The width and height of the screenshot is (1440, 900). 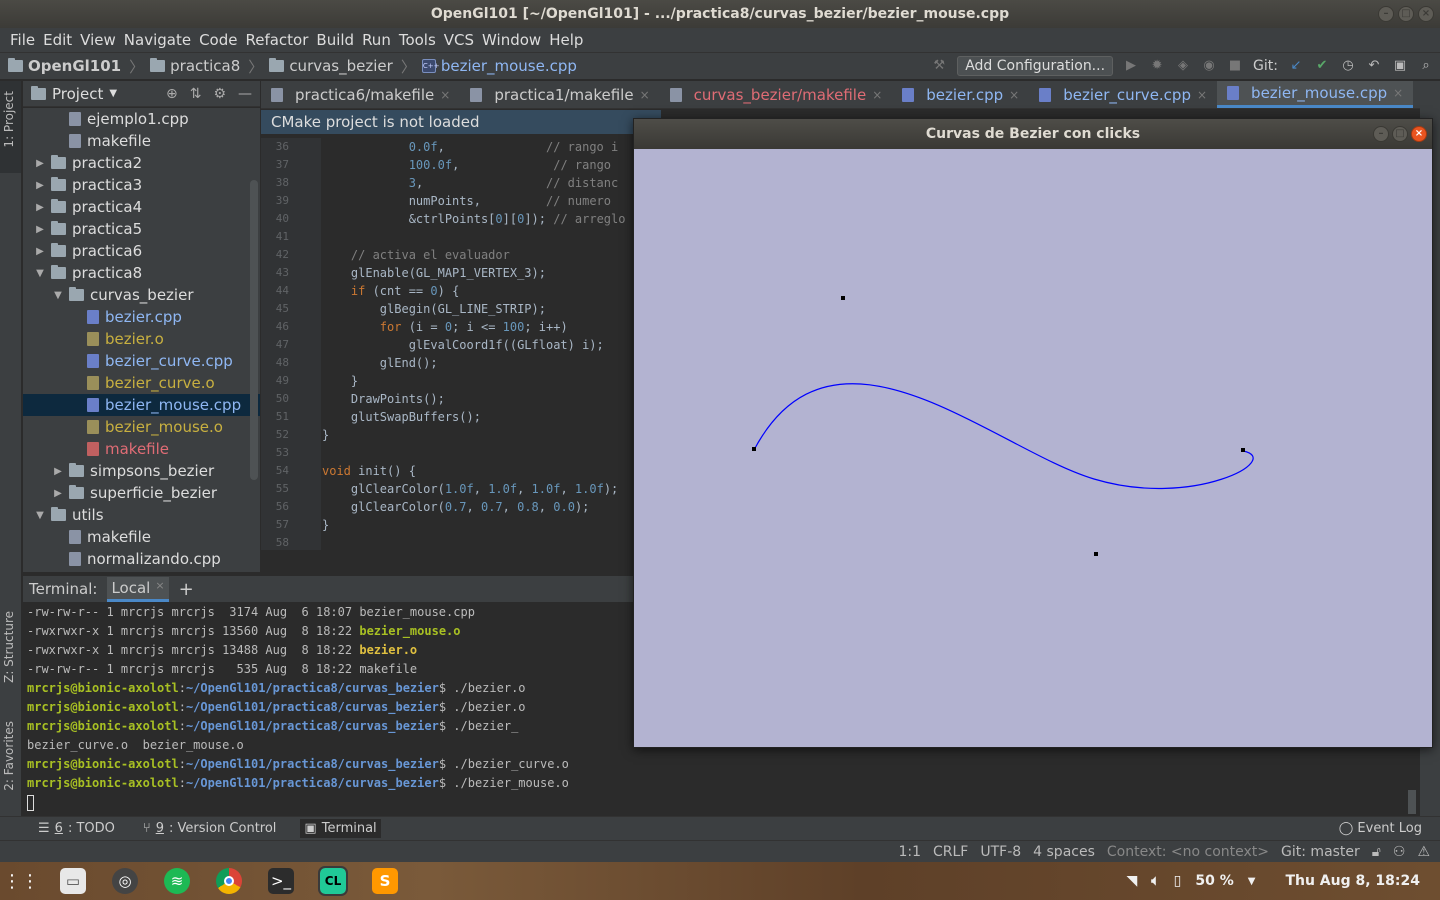 What do you see at coordinates (939, 66) in the screenshot?
I see `build-hammer-icon: ⚒` at bounding box center [939, 66].